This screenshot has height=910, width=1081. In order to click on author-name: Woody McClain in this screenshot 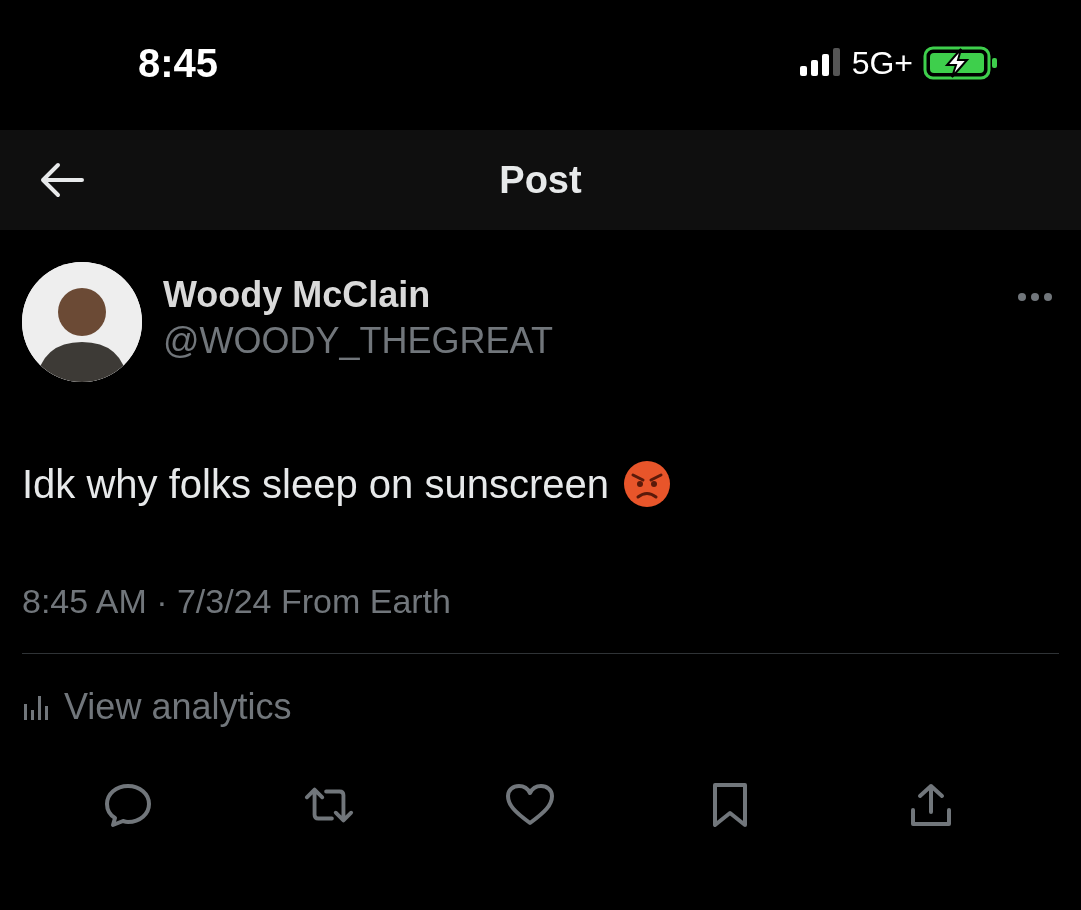, I will do `click(590, 295)`.